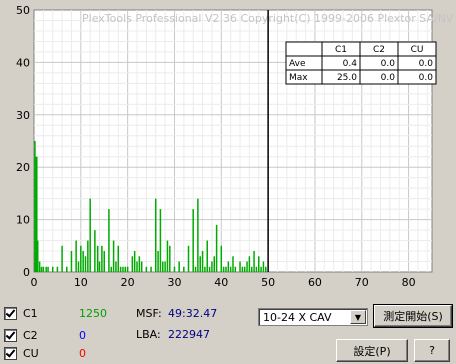 The height and width of the screenshot is (364, 456). What do you see at coordinates (189, 334) in the screenshot?
I see `lba-value: 222947` at bounding box center [189, 334].